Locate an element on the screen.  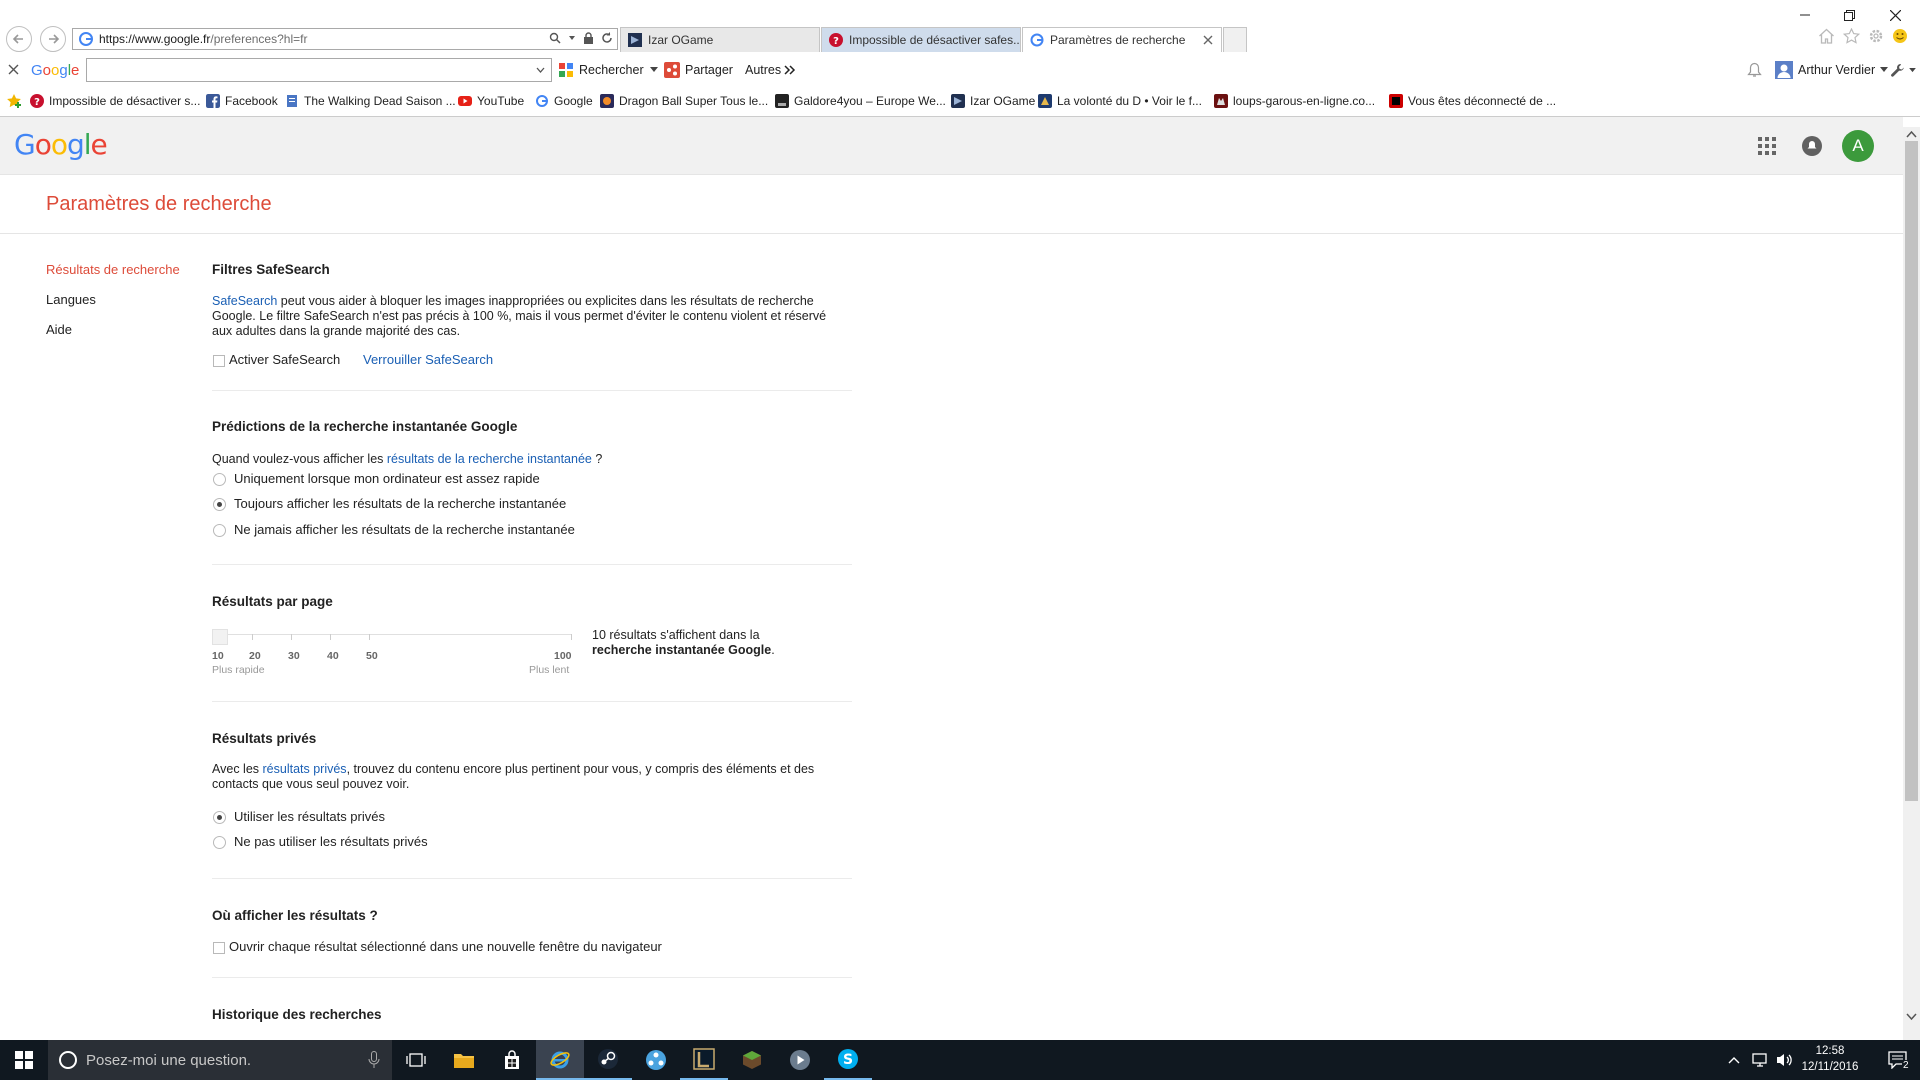
slider-handle is located at coordinates (220, 637).